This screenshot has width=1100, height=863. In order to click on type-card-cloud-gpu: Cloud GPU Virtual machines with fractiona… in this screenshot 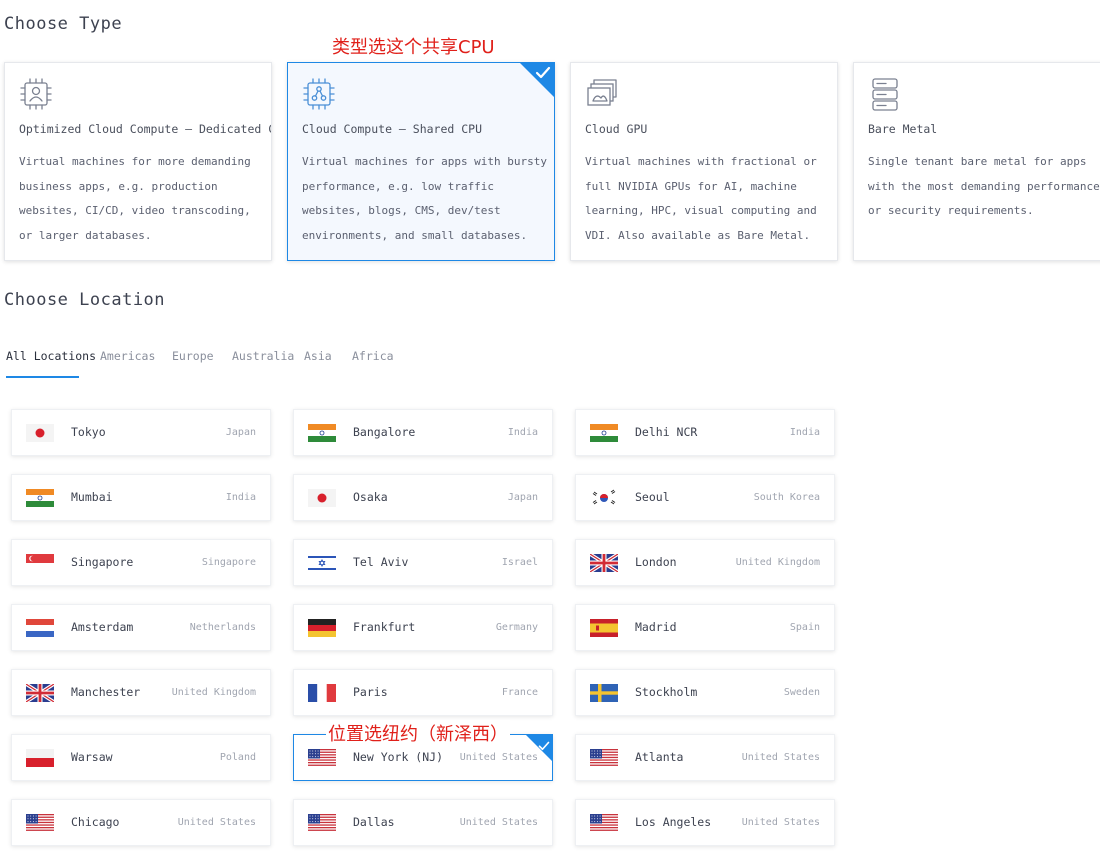, I will do `click(704, 161)`.